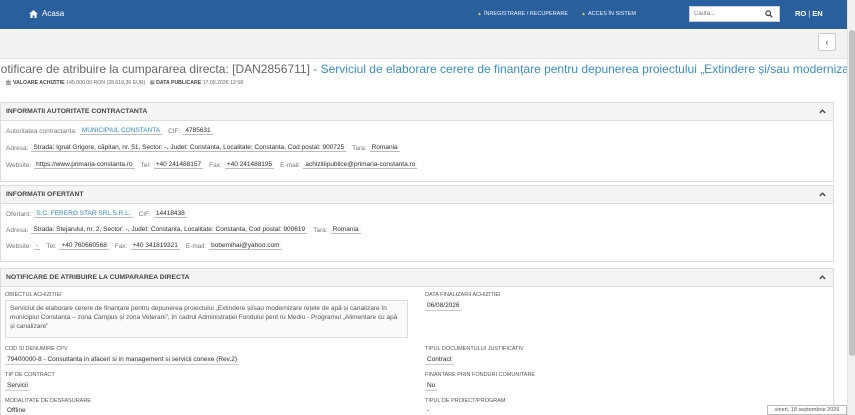 The height and width of the screenshot is (415, 855). Describe the element at coordinates (45, 194) in the screenshot. I see `bidder-panel-title: INFORMATII OFERTANT` at that location.